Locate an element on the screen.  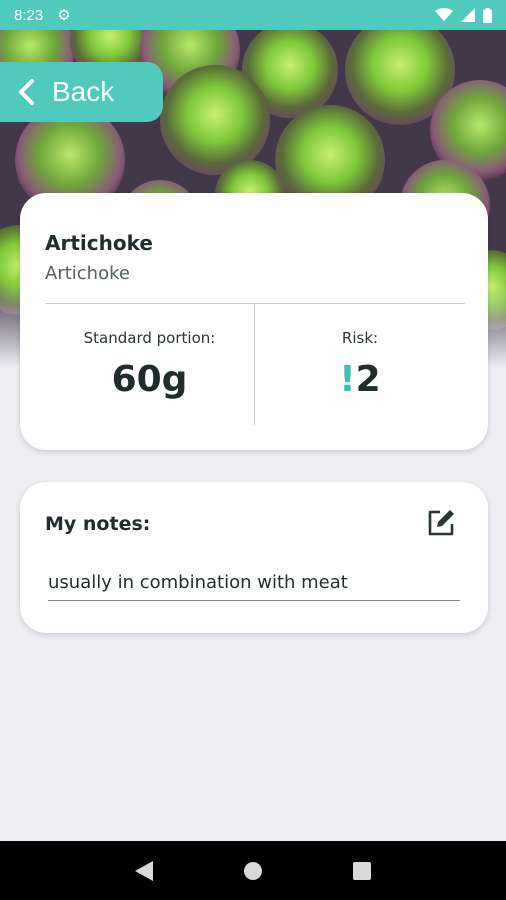
nav-recents-icon is located at coordinates (362, 871).